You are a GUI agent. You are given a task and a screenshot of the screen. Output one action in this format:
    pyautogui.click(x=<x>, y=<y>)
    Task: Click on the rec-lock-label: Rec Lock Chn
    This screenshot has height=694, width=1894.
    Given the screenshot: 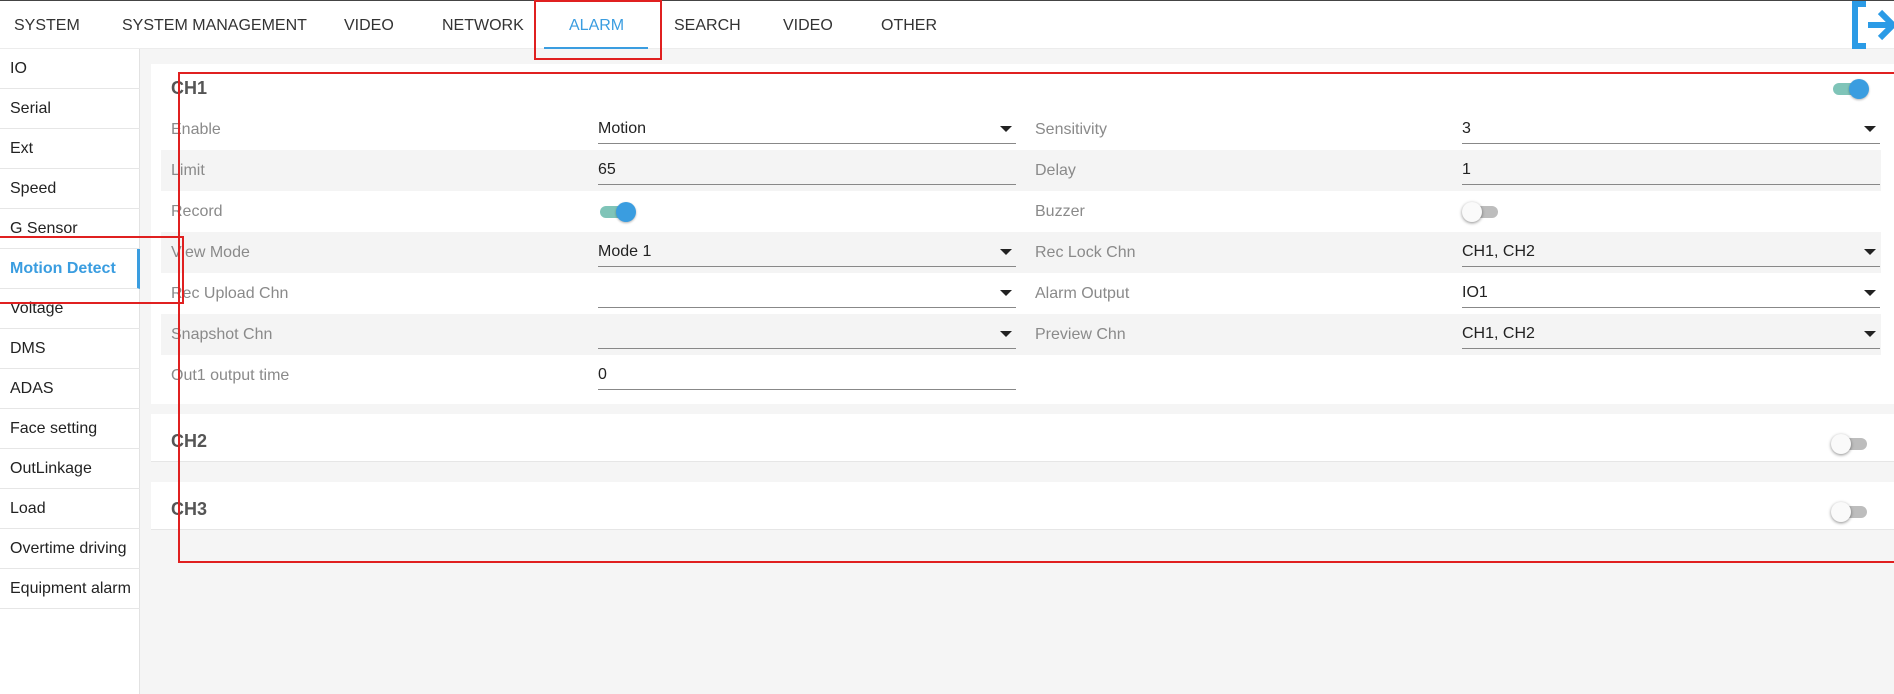 What is the action you would take?
    pyautogui.click(x=1085, y=252)
    